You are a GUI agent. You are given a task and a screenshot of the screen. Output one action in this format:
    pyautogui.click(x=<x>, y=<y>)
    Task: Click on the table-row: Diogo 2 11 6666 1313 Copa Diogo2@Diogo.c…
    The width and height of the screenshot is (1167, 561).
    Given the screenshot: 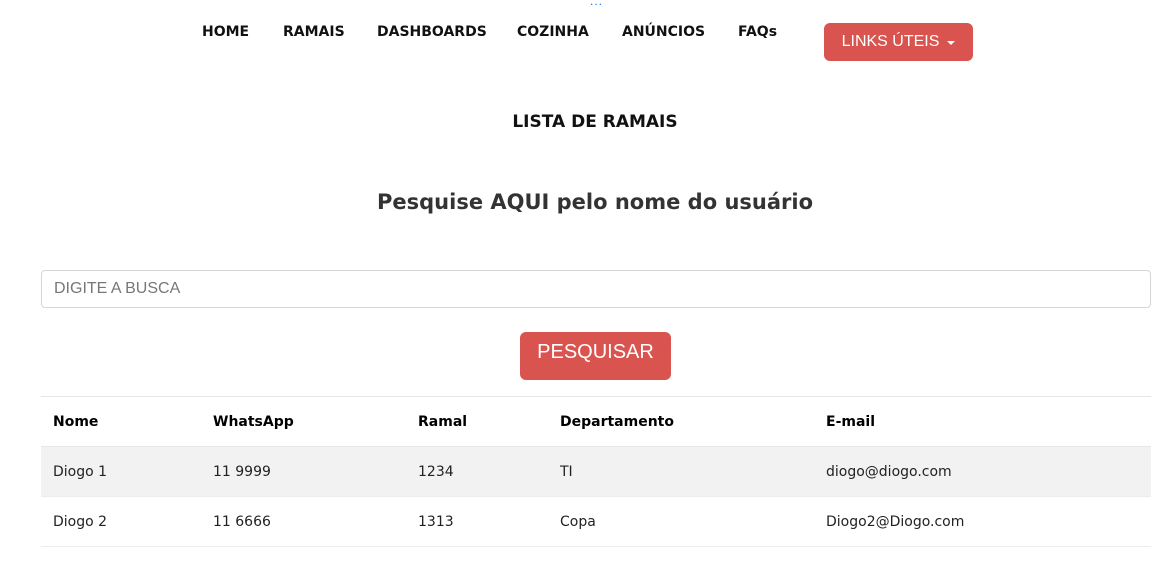 What is the action you would take?
    pyautogui.click(x=596, y=521)
    